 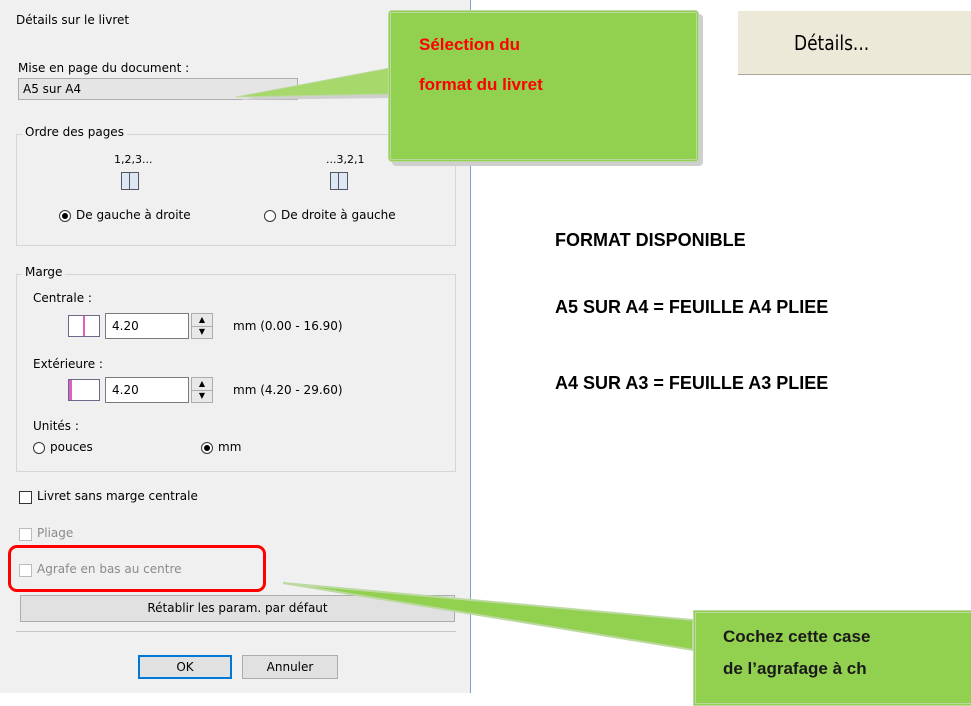 What do you see at coordinates (470, 44) in the screenshot?
I see `callout-top-line1: Sélection du` at bounding box center [470, 44].